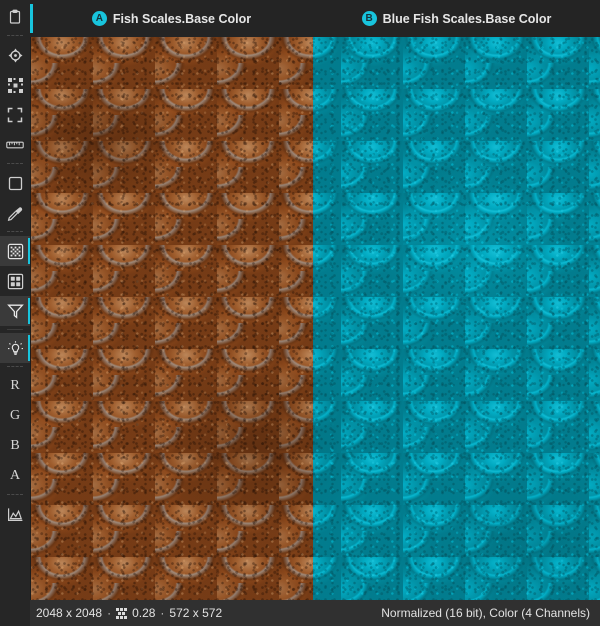 The image size is (600, 626). Describe the element at coordinates (15, 416) in the screenshot. I see `channel-button-g: G` at that location.